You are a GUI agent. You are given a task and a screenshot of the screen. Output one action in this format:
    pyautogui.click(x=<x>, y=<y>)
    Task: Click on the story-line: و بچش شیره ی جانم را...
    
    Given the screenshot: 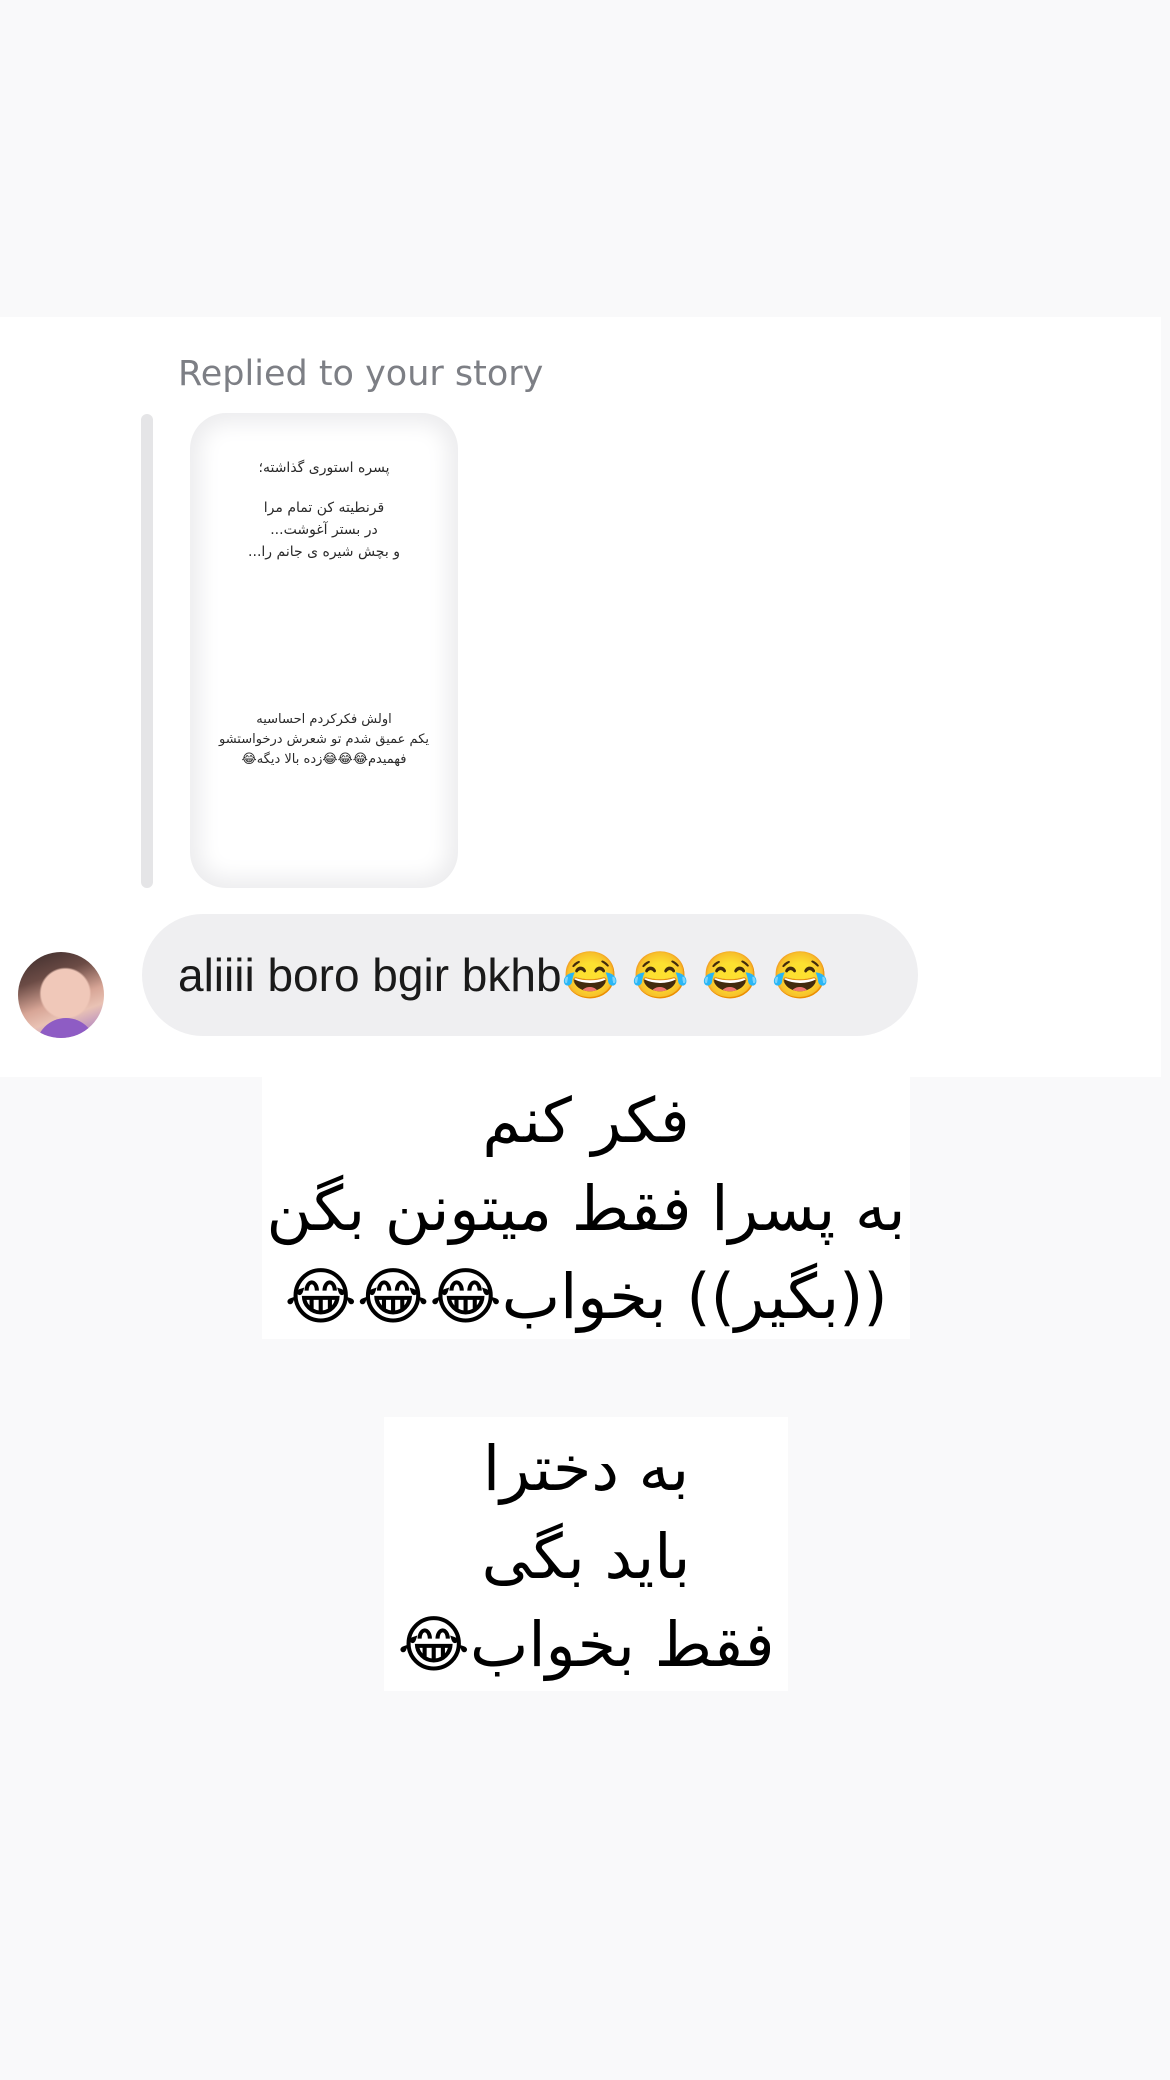 What is the action you would take?
    pyautogui.click(x=324, y=552)
    